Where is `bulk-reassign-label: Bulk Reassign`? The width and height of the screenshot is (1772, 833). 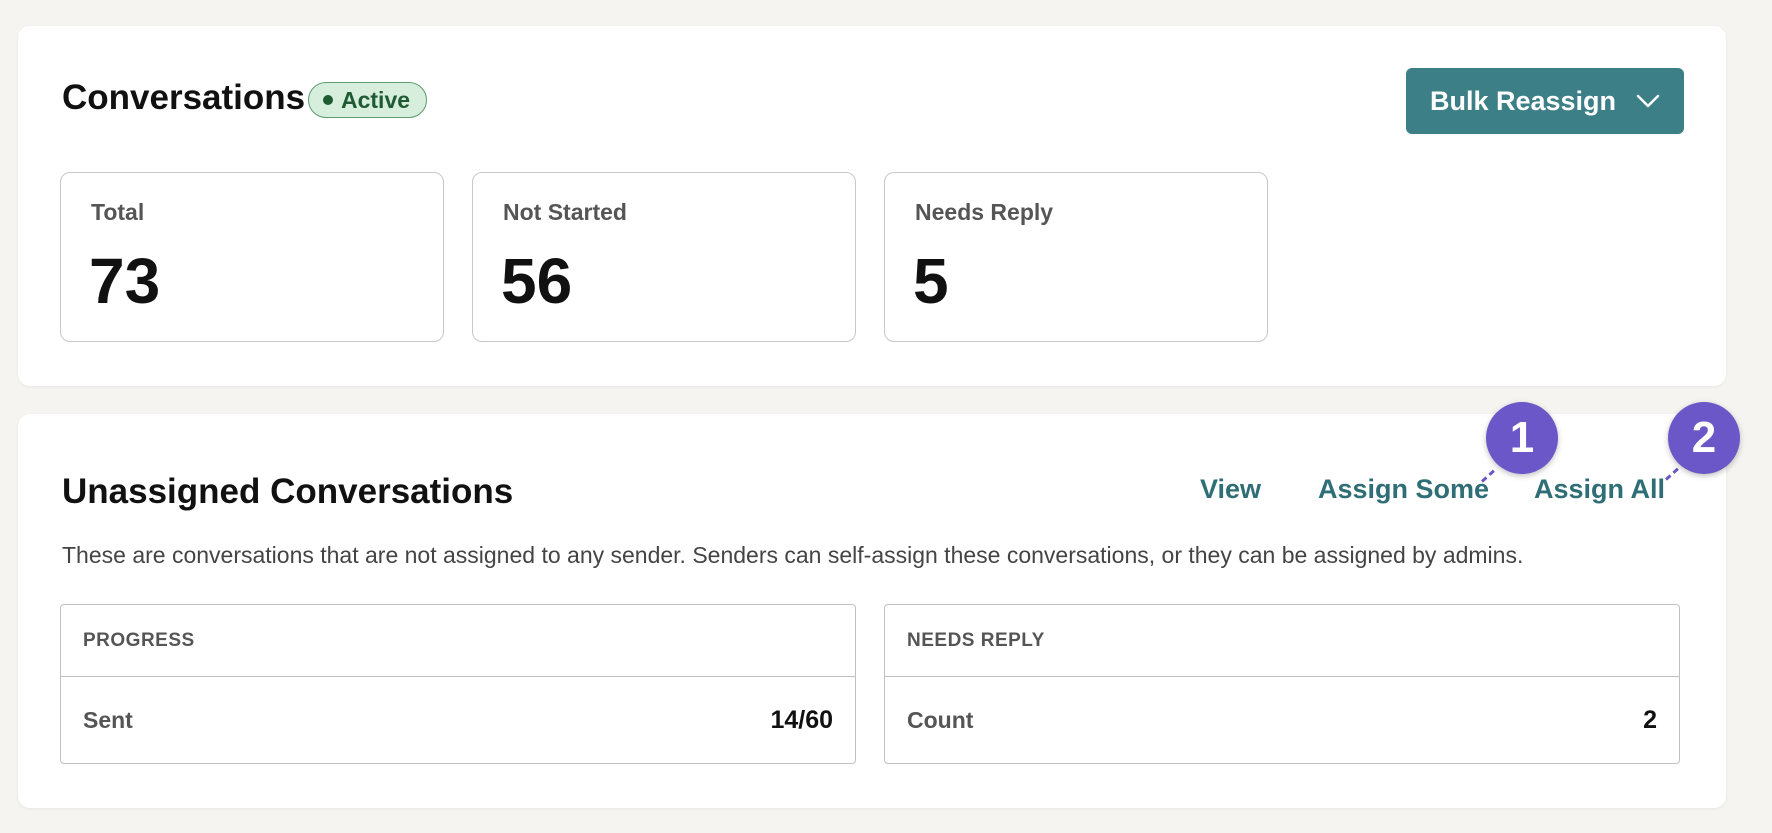
bulk-reassign-label: Bulk Reassign is located at coordinates (1523, 100).